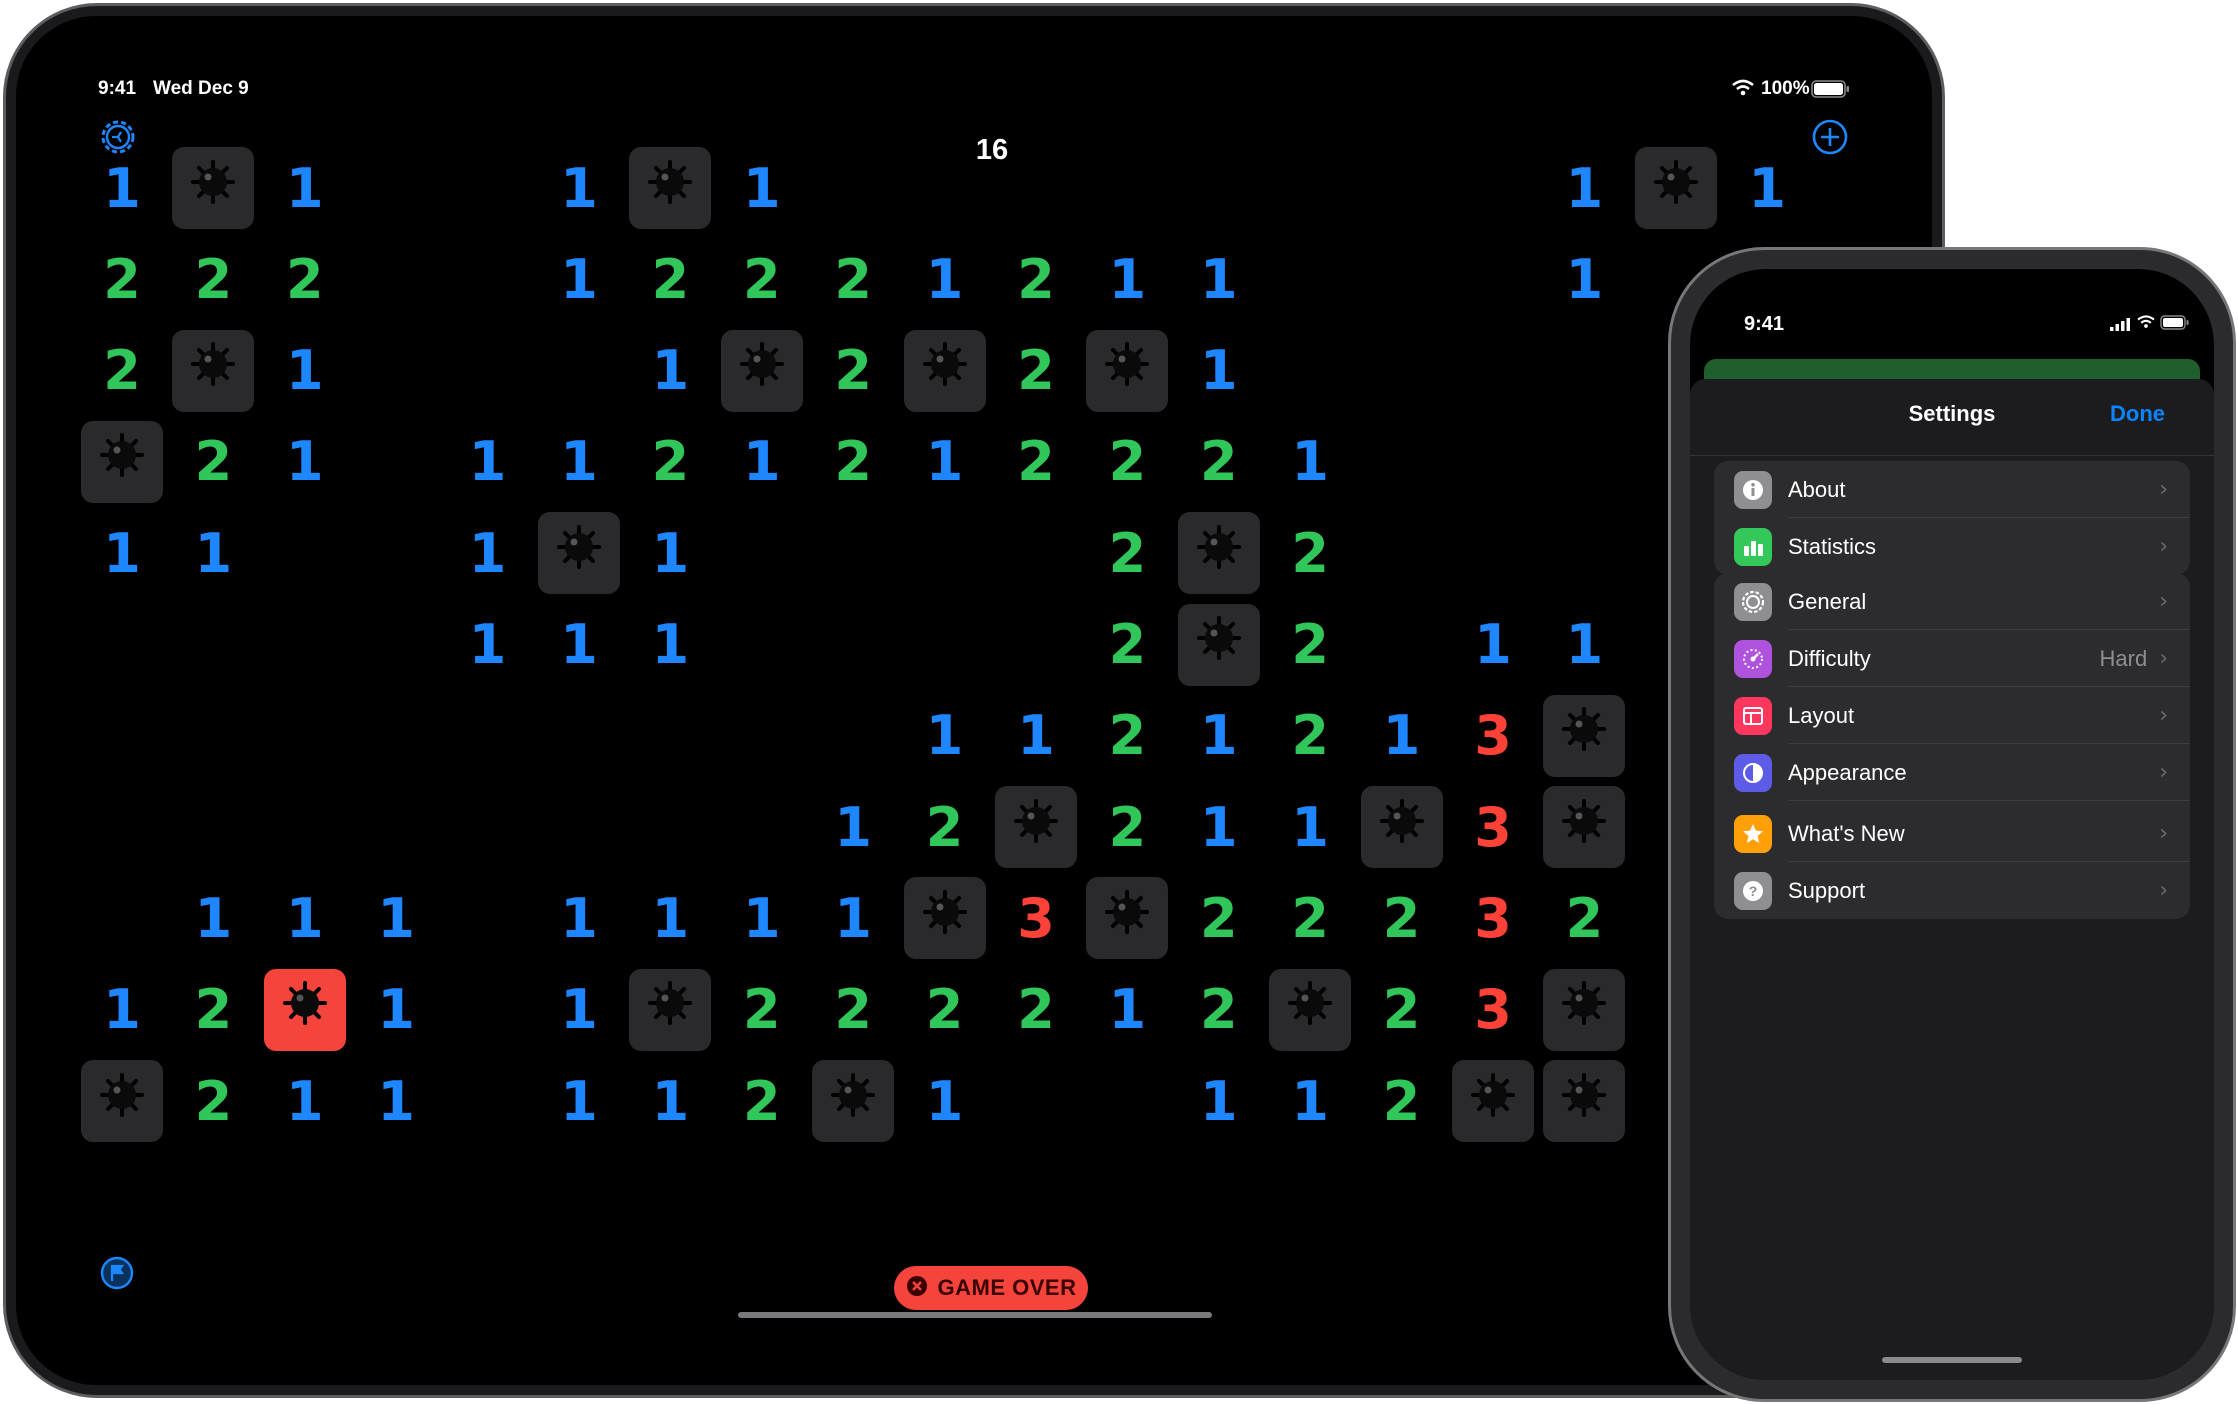  Describe the element at coordinates (1952, 890) in the screenshot. I see `settings-row-support: ? Support ›` at that location.